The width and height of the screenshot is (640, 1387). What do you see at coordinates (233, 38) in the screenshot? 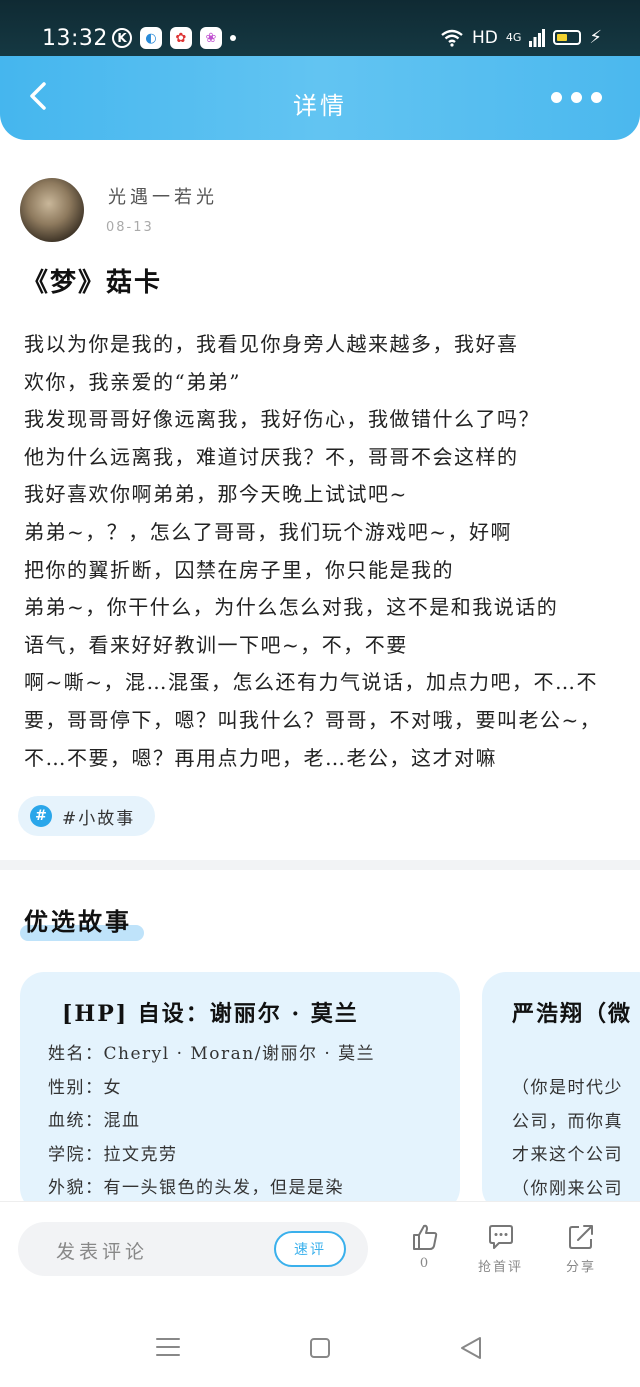
I see `more-notifications-dot` at bounding box center [233, 38].